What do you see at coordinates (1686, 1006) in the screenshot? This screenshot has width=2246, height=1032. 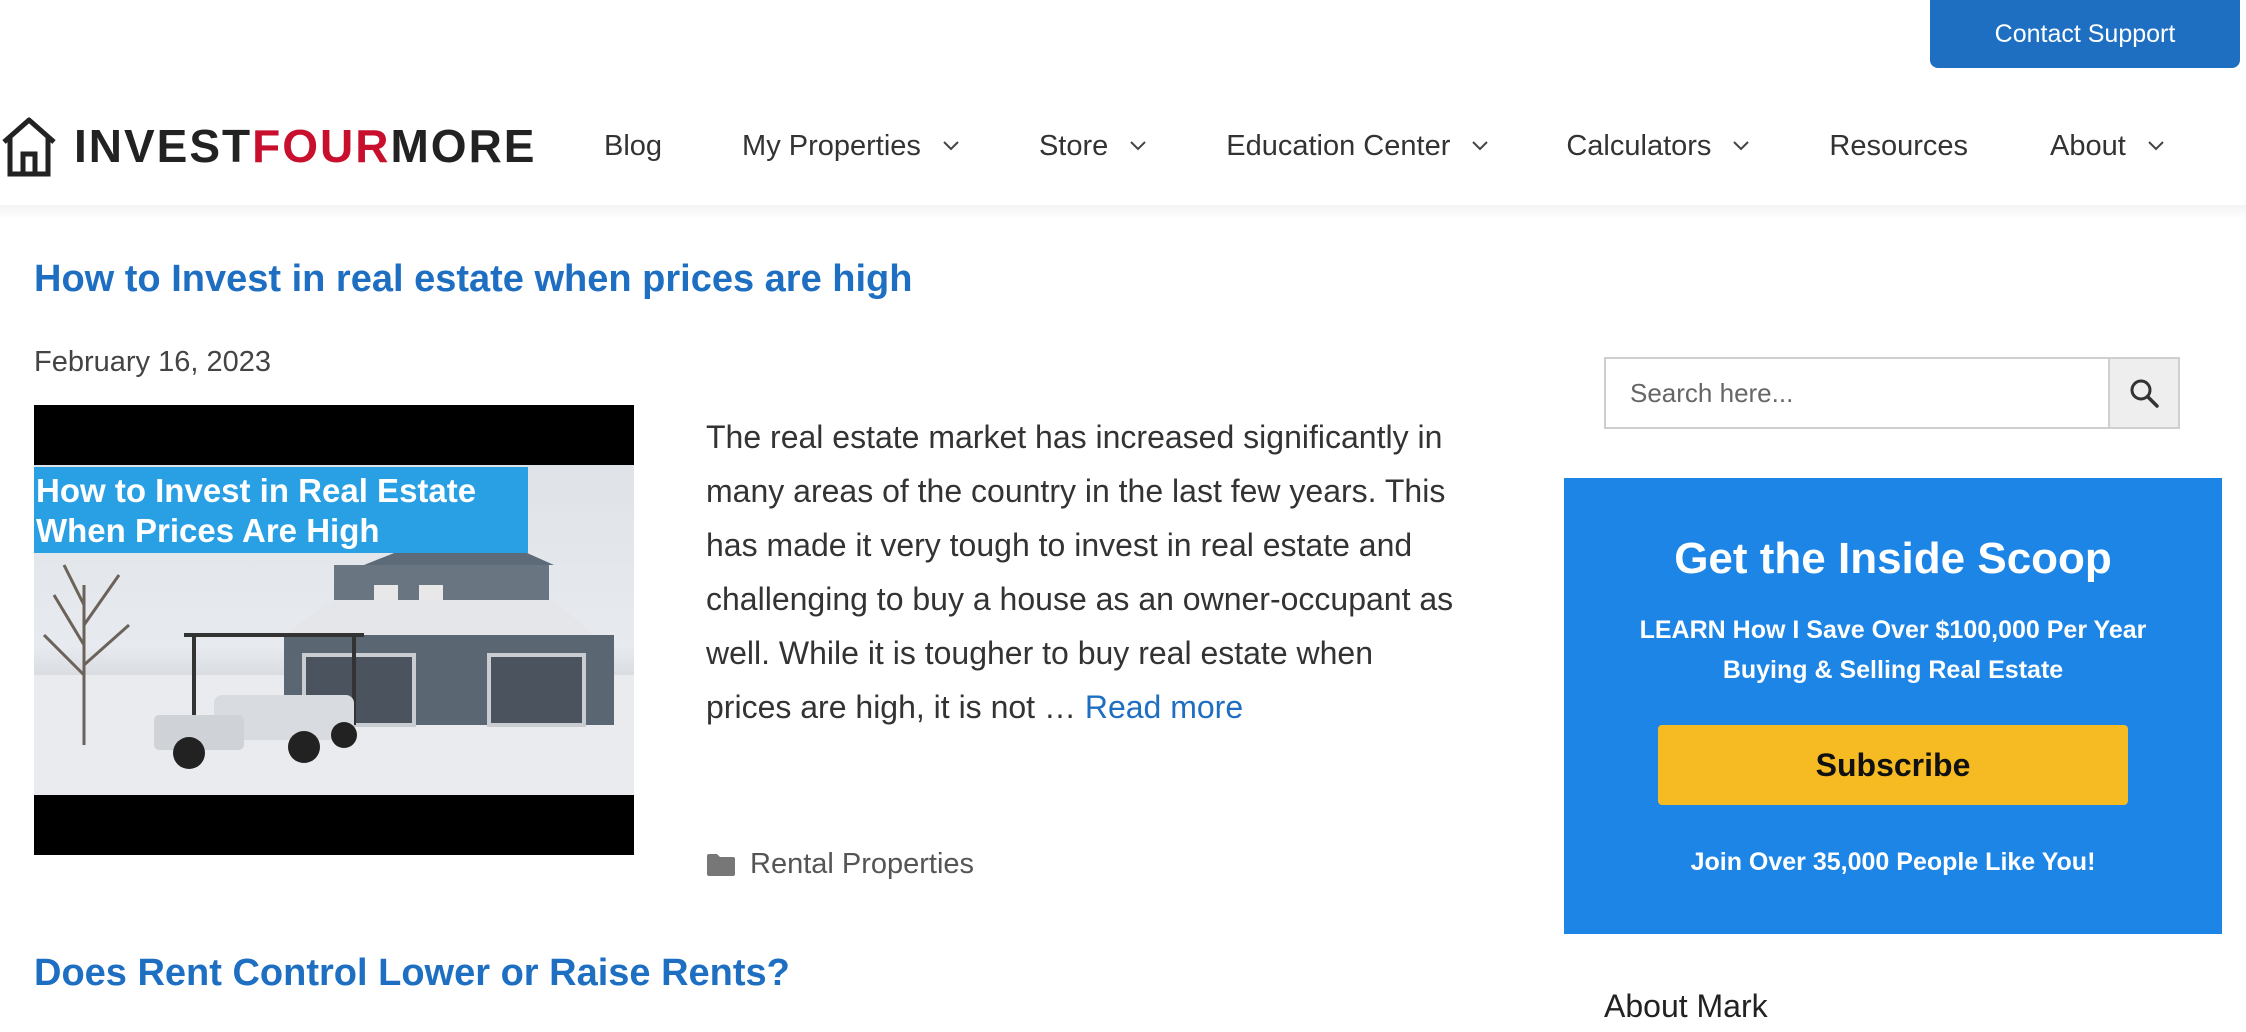 I see `about-heading: About Mark` at bounding box center [1686, 1006].